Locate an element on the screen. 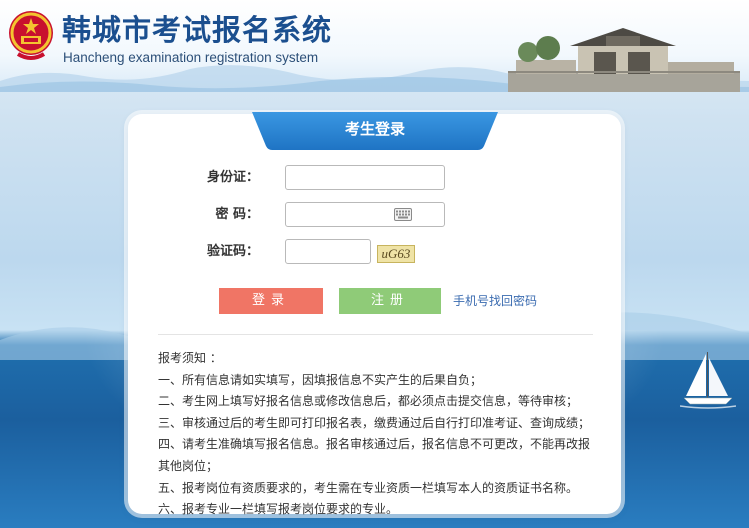 Image resolution: width=749 pixels, height=528 pixels. password-input is located at coordinates (365, 214).